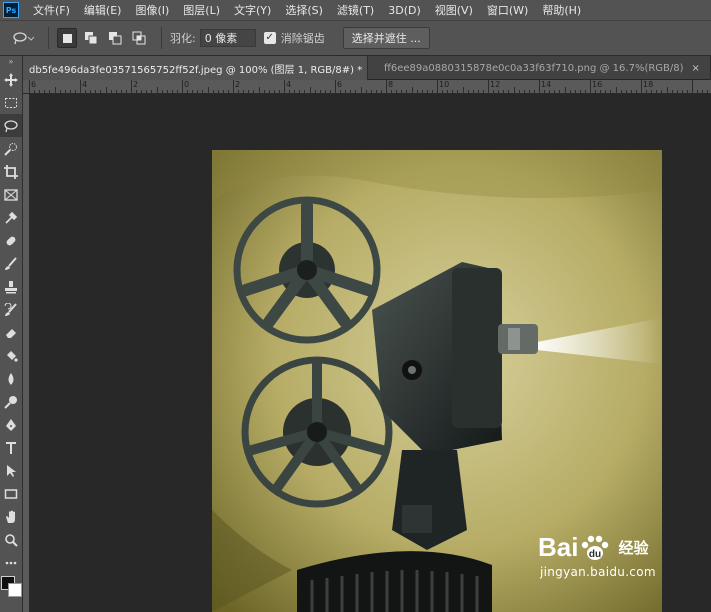 This screenshot has width=711, height=612. I want to click on blur-tool-button, so click(11, 378).